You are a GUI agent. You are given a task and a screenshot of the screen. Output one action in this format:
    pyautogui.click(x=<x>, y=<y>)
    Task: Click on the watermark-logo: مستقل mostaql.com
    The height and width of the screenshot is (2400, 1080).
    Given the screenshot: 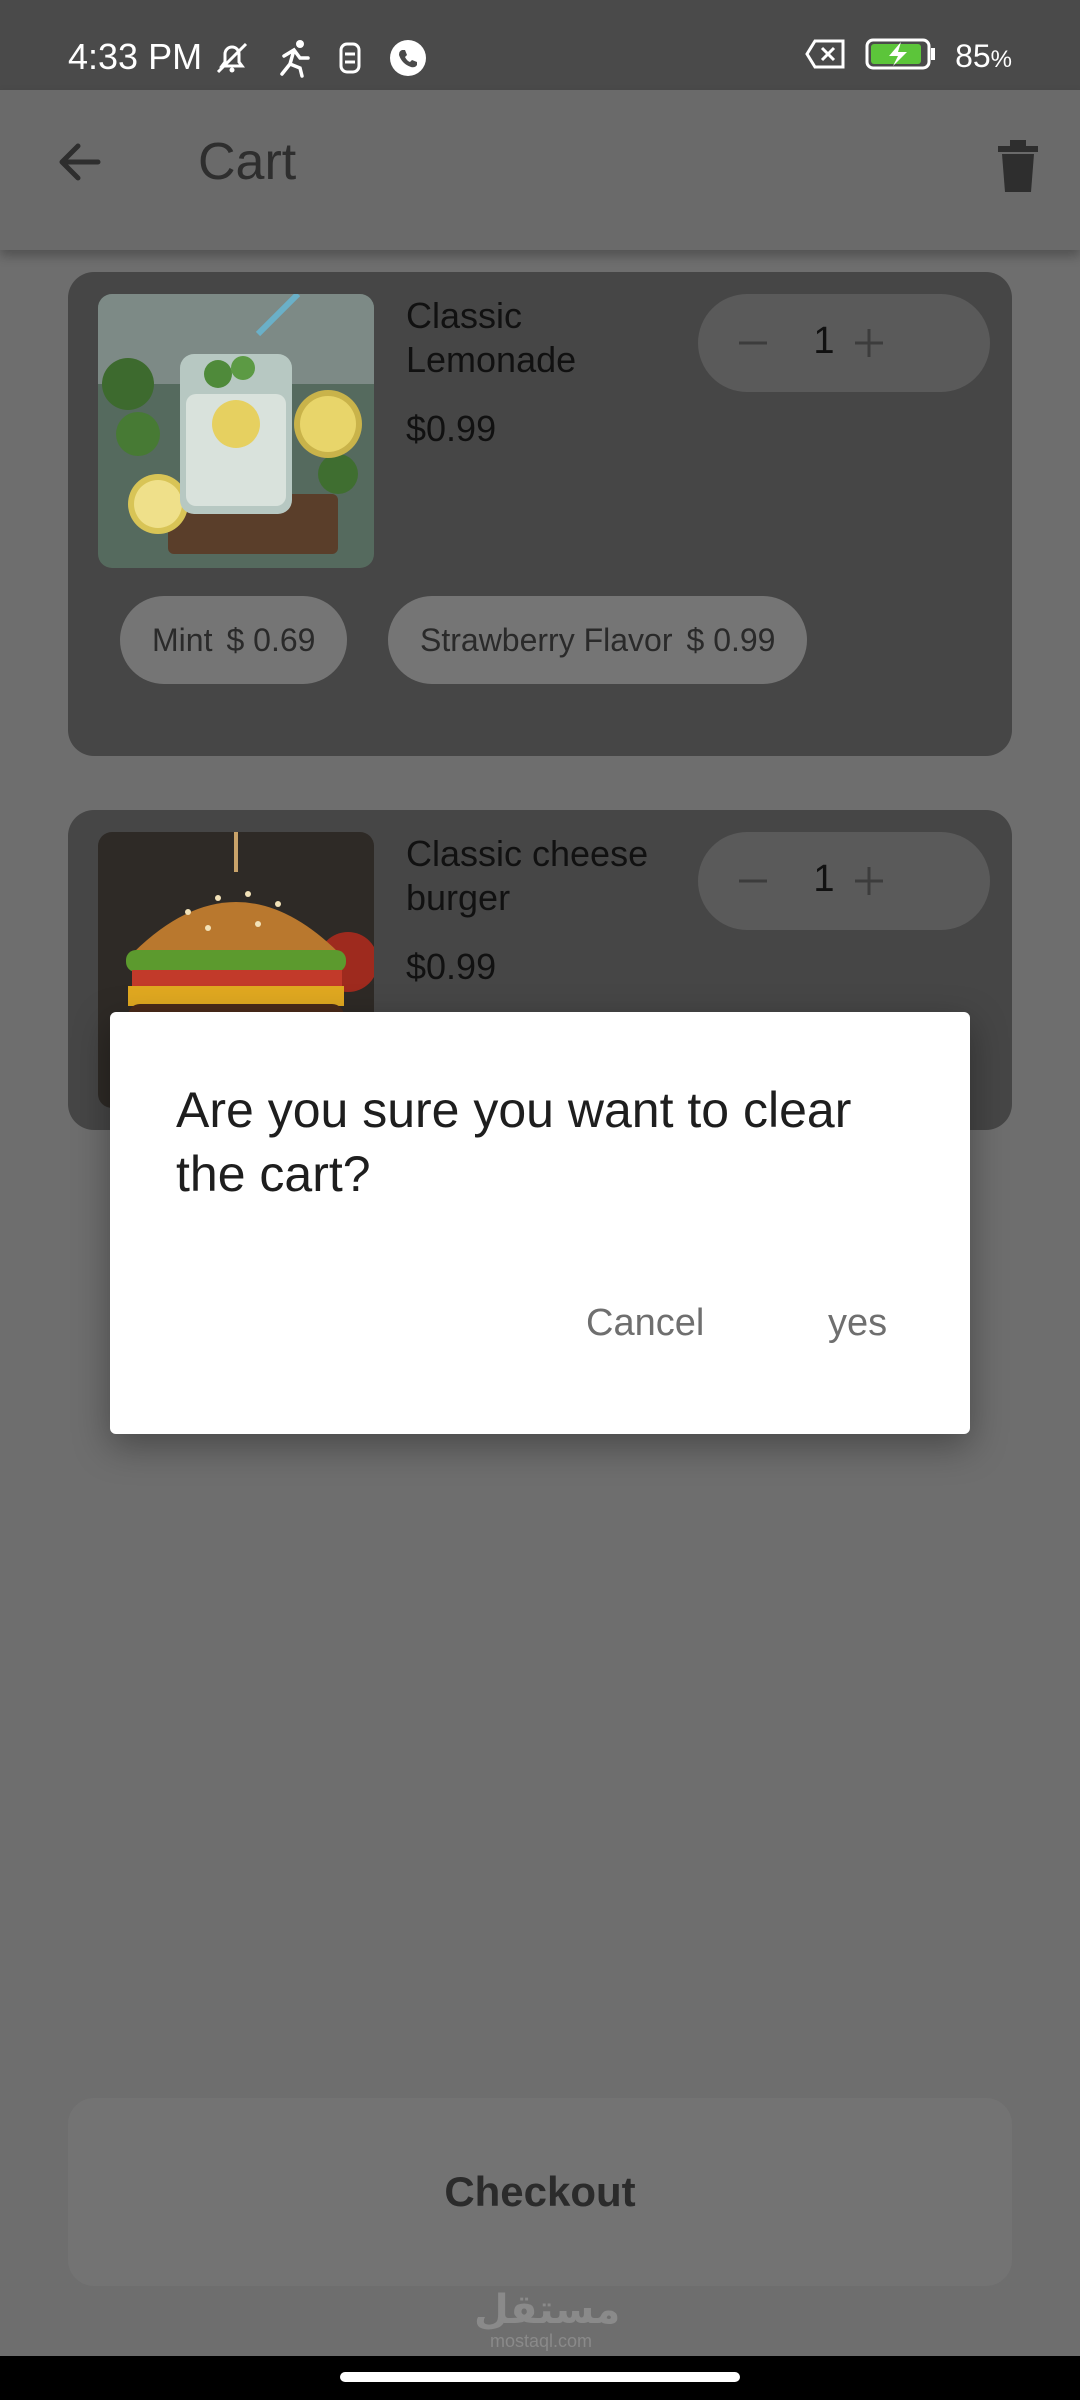 What is the action you would take?
    pyautogui.click(x=547, y=2319)
    